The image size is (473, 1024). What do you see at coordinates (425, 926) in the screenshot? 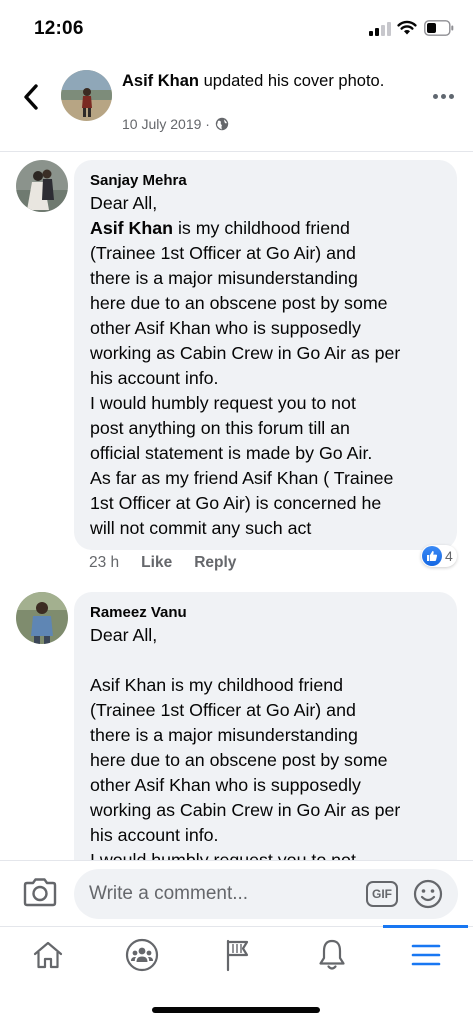
I see `active-tab-indicator` at bounding box center [425, 926].